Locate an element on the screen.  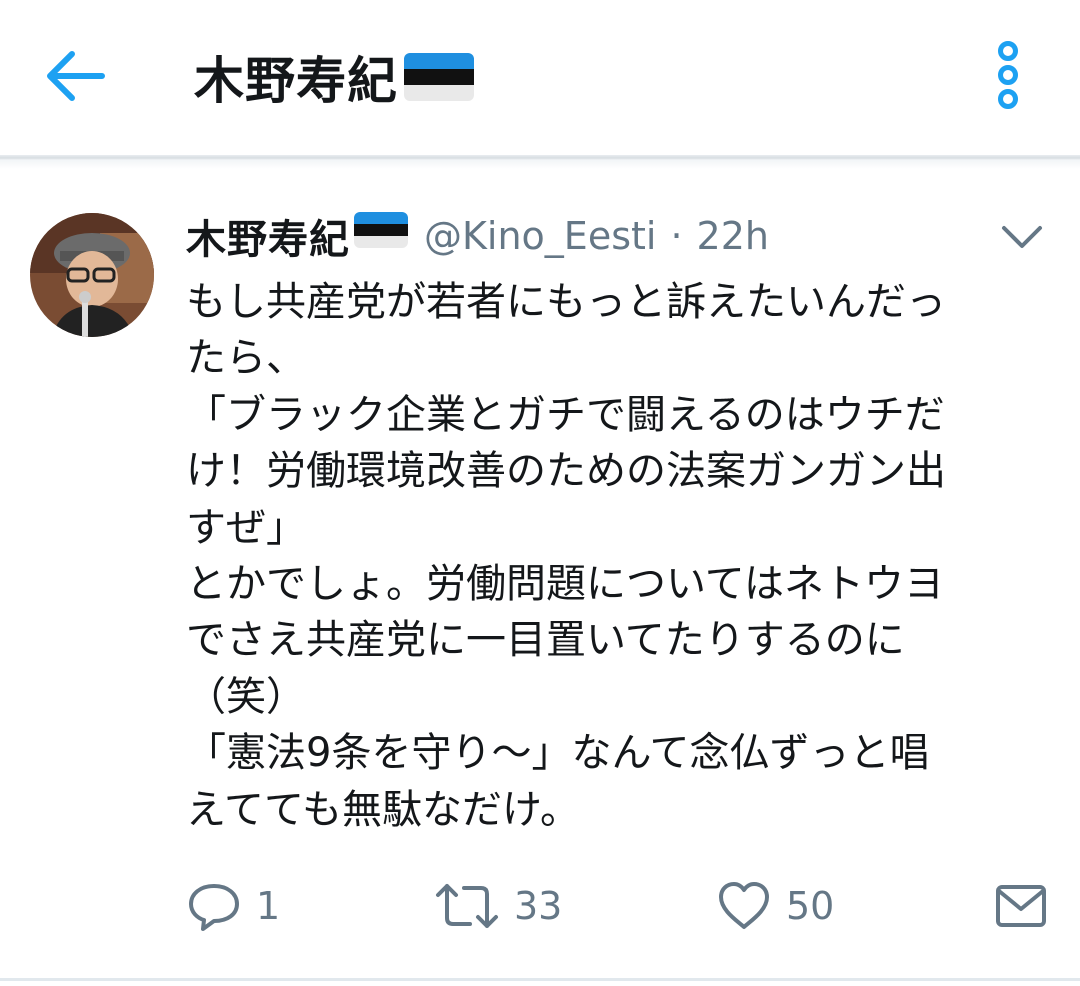
avatar-photo-icon is located at coordinates (92, 275).